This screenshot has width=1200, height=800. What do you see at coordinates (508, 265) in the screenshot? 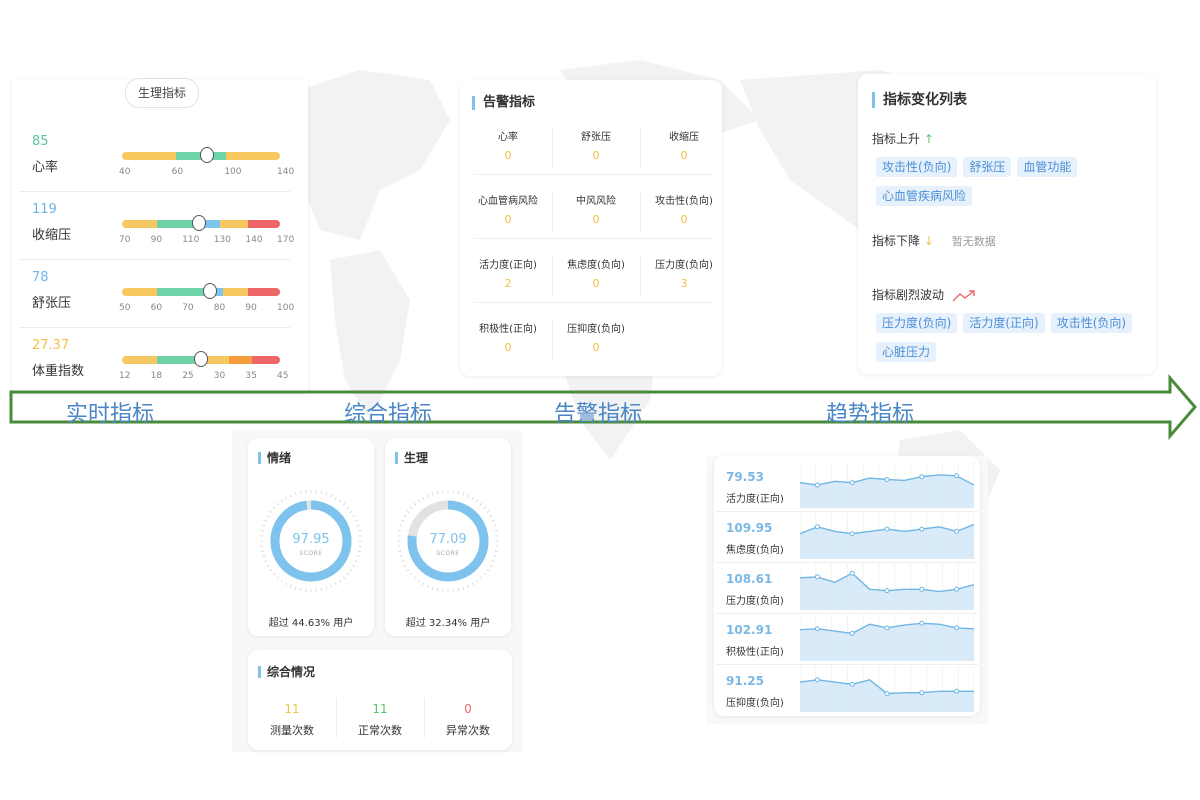
I see `alarm-label: 活力度(正向)` at bounding box center [508, 265].